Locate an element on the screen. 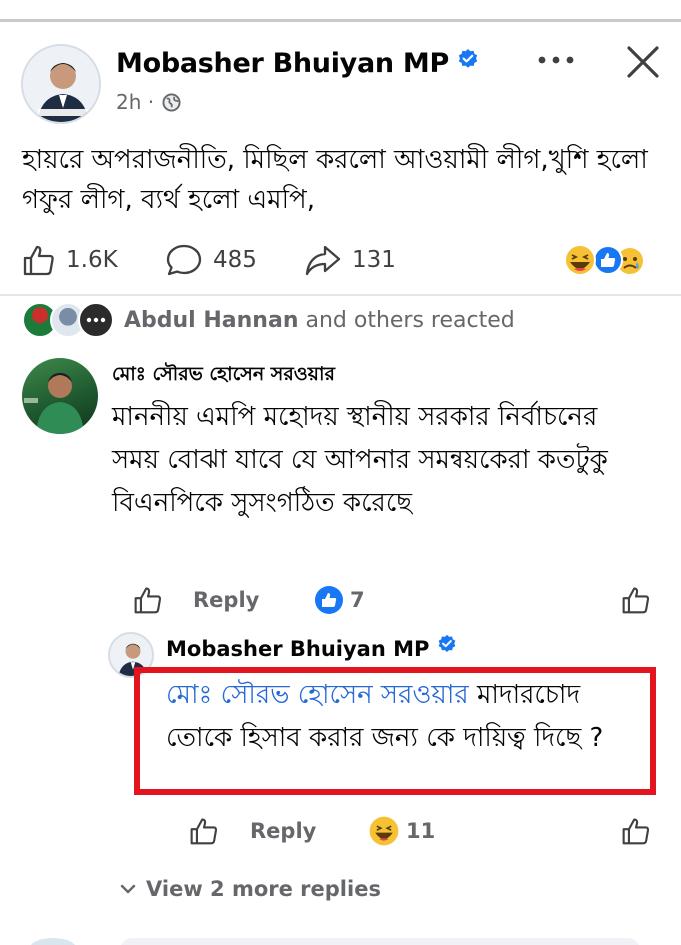  reacted-by-row: Abdul Hannan and others reacted is located at coordinates (268, 320).